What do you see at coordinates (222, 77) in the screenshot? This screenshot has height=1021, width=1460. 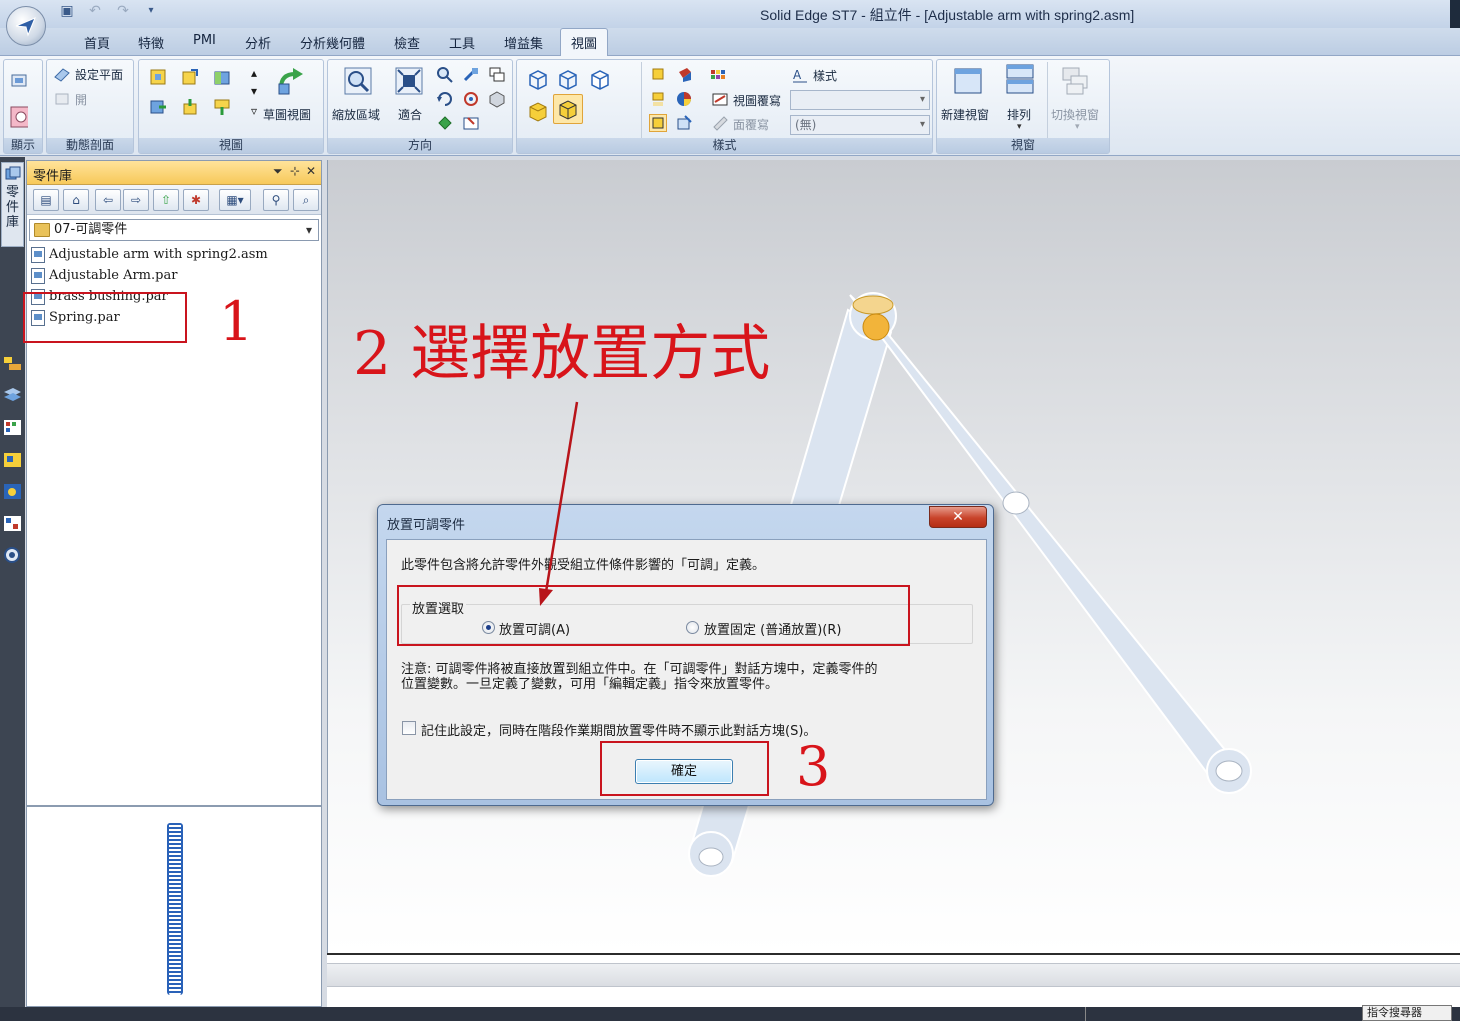 I see `view-cube-right-icon` at bounding box center [222, 77].